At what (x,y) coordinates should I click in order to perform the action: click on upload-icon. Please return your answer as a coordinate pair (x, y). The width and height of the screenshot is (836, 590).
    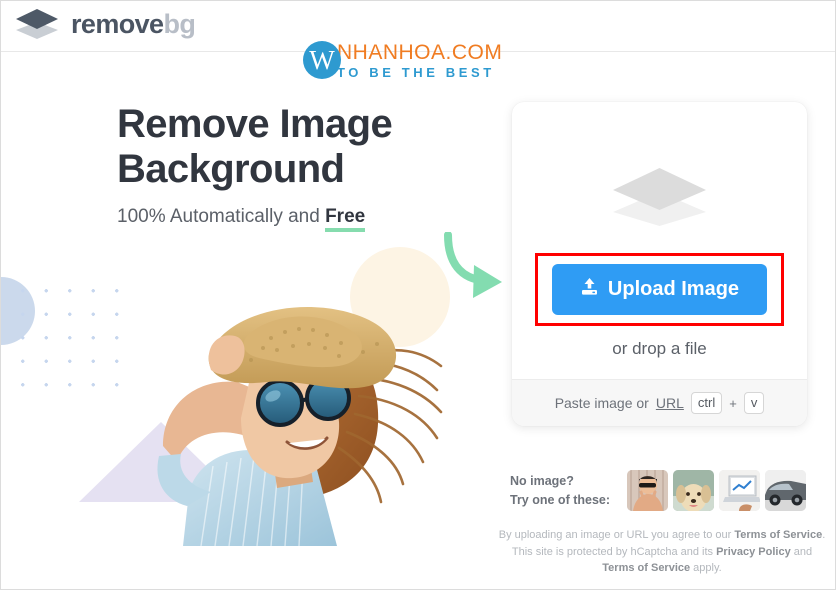
    Looking at the image, I should click on (589, 289).